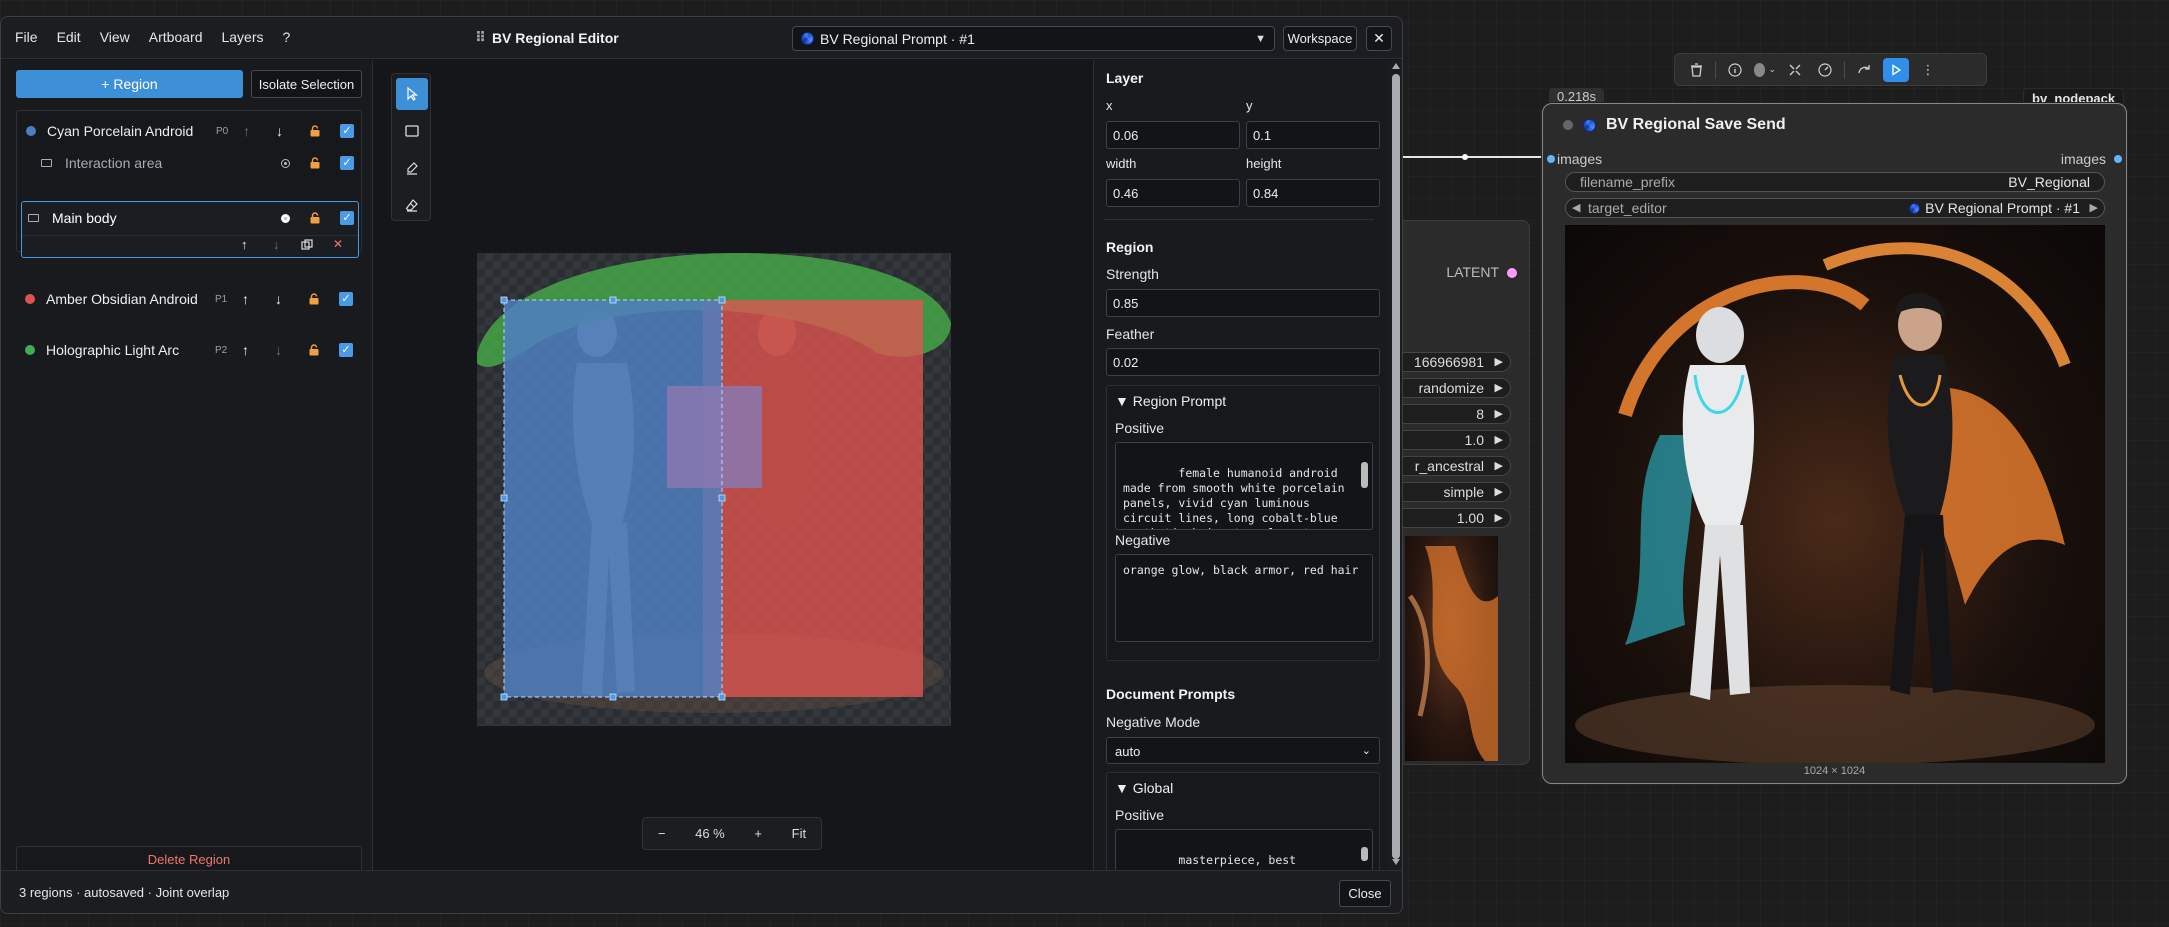  What do you see at coordinates (1512, 273) in the screenshot?
I see `latent-output-dot` at bounding box center [1512, 273].